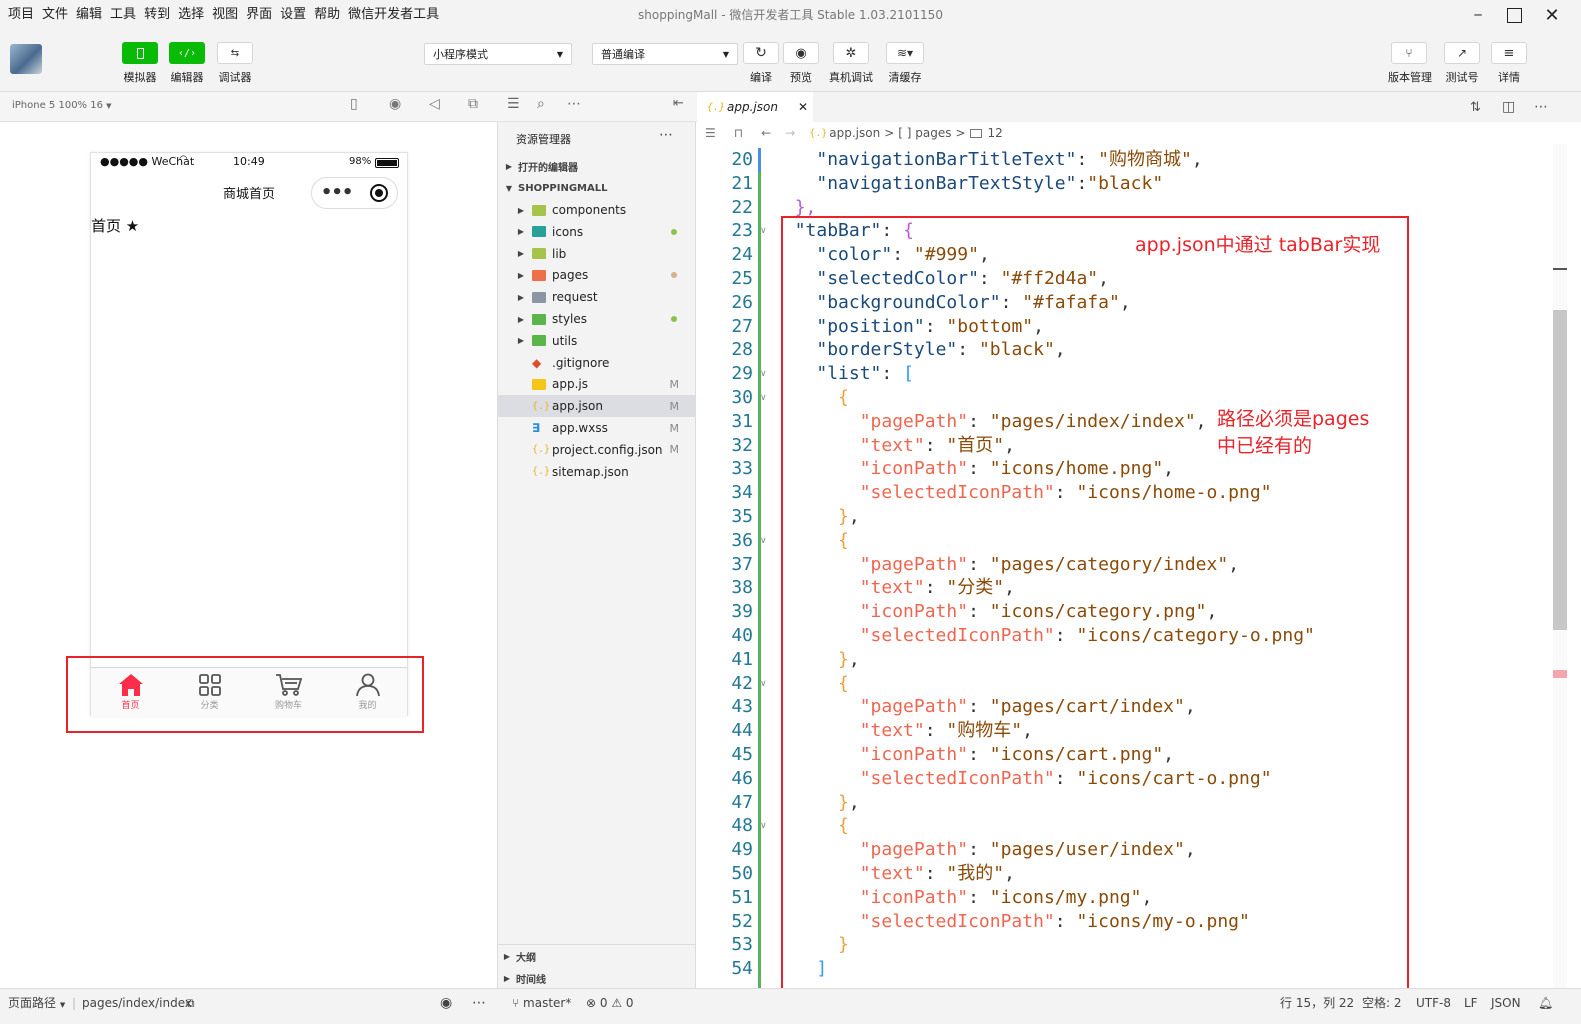 This screenshot has width=1581, height=1024. I want to click on bug-icon: ✲, so click(851, 53).